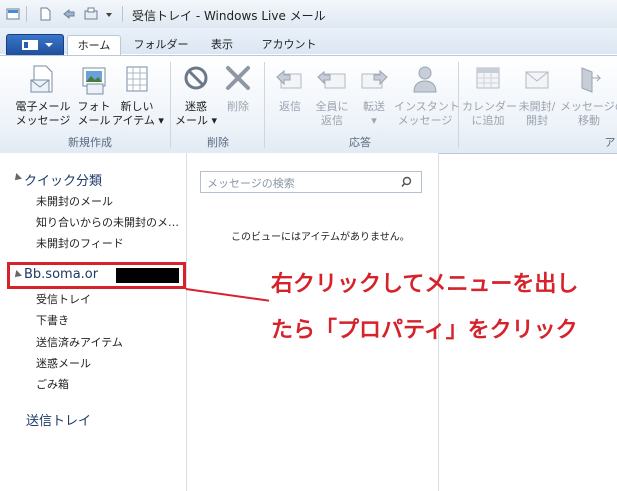 The width and height of the screenshot is (617, 491). Describe the element at coordinates (161, 45) in the screenshot. I see `tab-folder: フォルダー` at that location.